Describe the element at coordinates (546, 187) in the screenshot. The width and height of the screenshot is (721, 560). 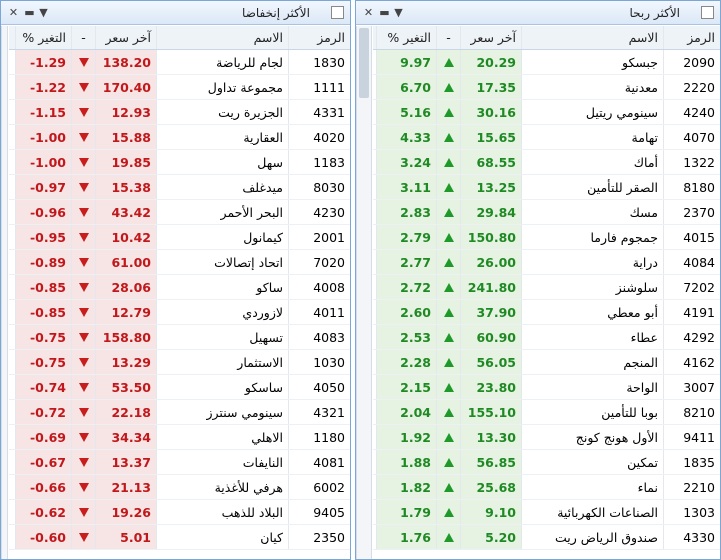
I see `table-row: 8180 الصقر للتأمين 13.25 3.11` at that location.